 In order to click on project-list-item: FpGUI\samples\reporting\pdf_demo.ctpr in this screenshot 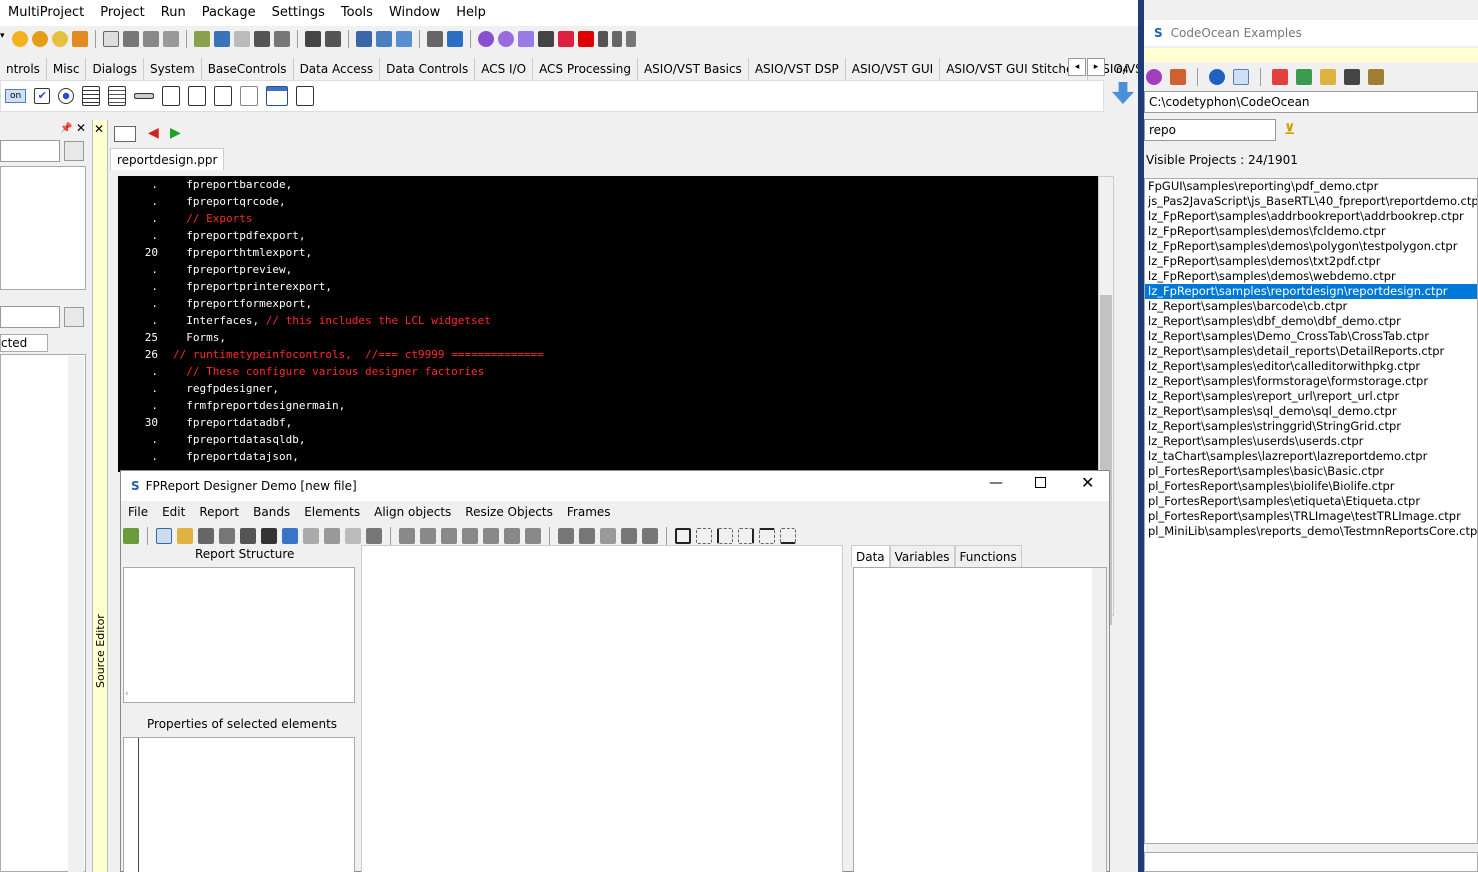, I will do `click(1311, 186)`.